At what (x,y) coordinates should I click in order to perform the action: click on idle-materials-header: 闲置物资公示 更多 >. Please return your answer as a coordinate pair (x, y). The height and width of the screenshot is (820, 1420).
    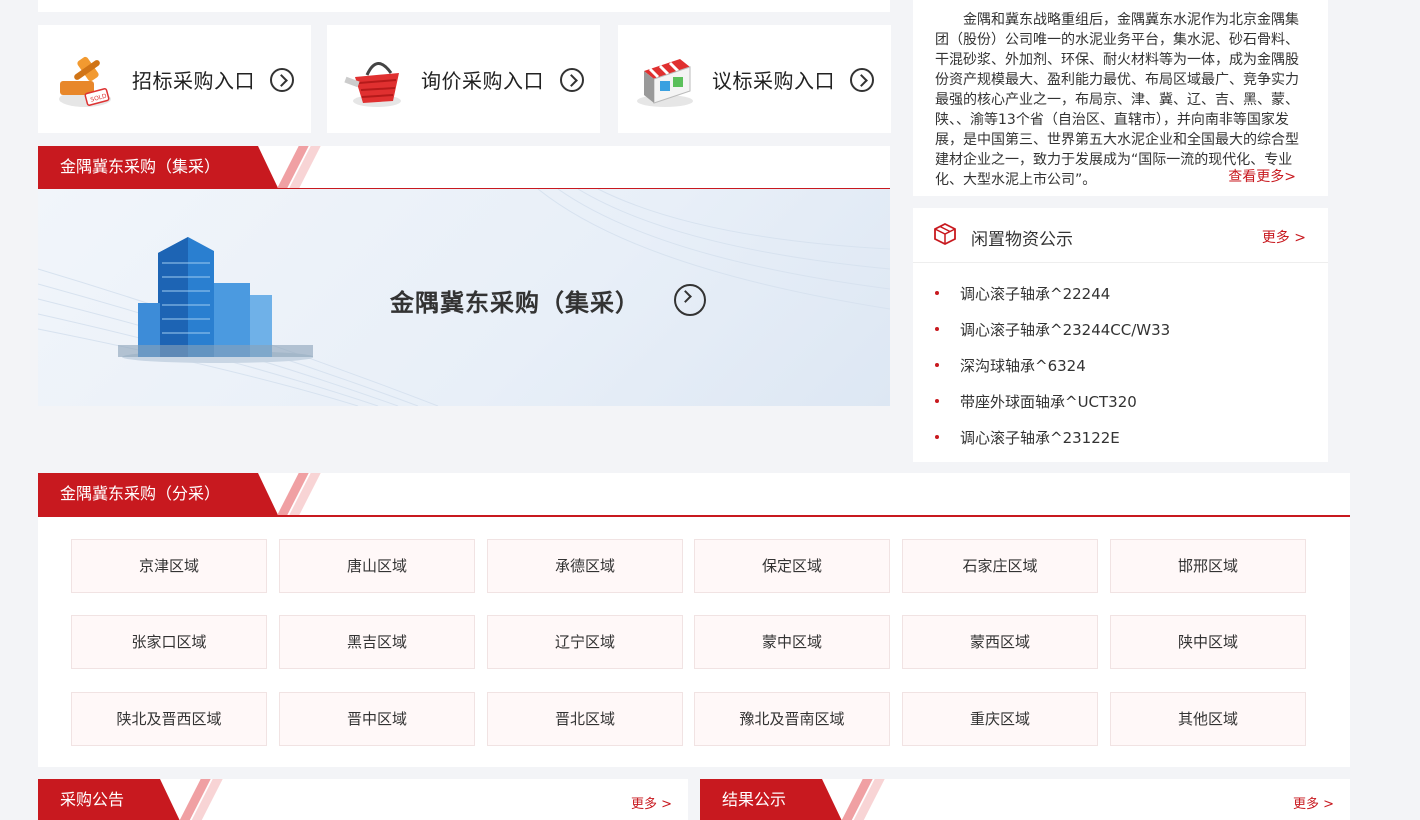
    Looking at the image, I should click on (1120, 235).